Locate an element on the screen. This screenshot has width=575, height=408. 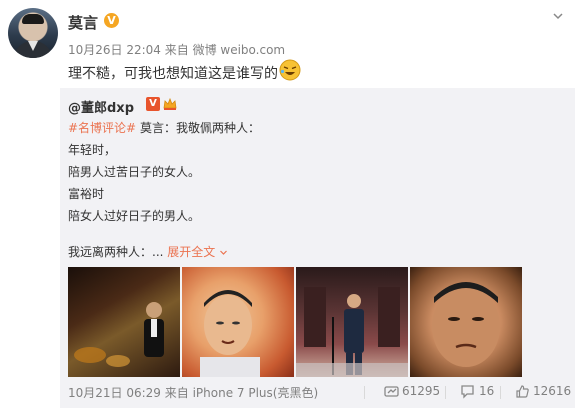
repost-line: 陪男人过苦日子的女人。 is located at coordinates (134, 172).